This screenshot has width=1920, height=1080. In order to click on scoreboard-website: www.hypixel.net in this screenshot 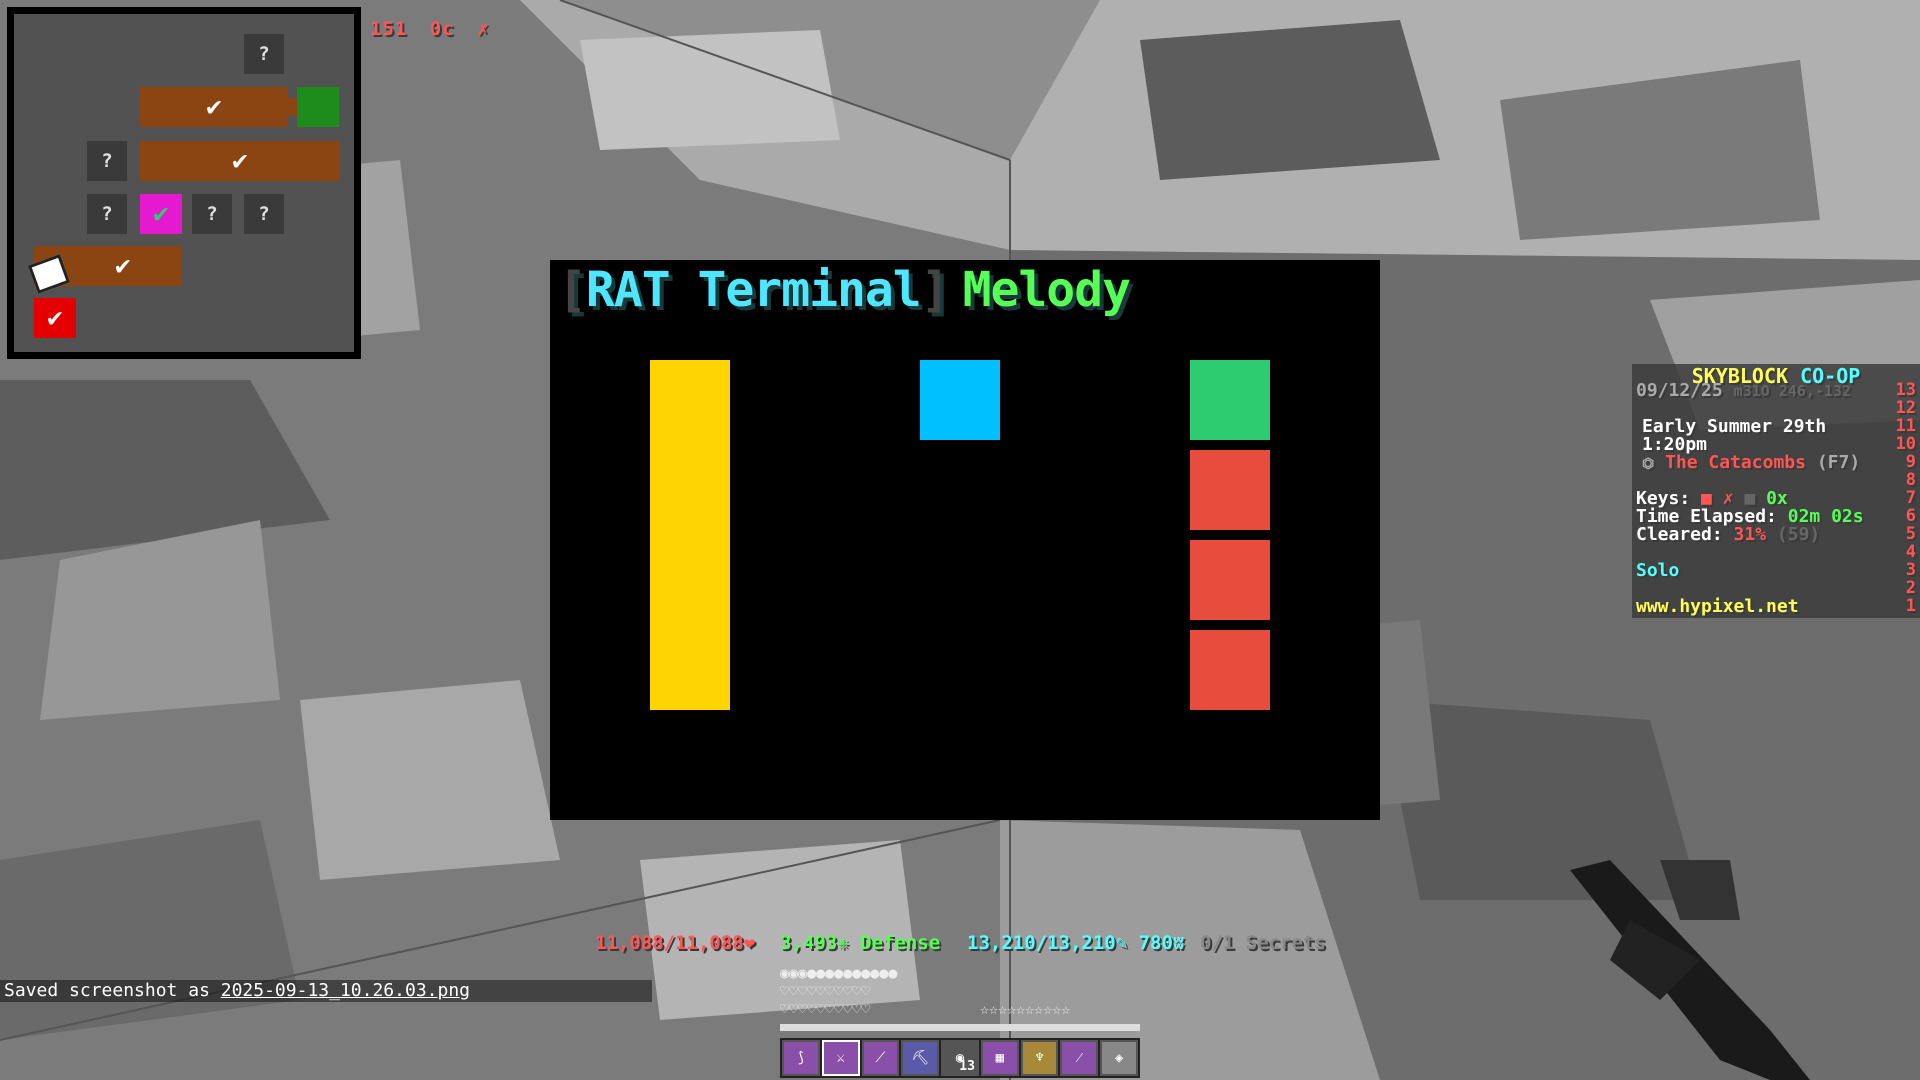, I will do `click(1717, 606)`.